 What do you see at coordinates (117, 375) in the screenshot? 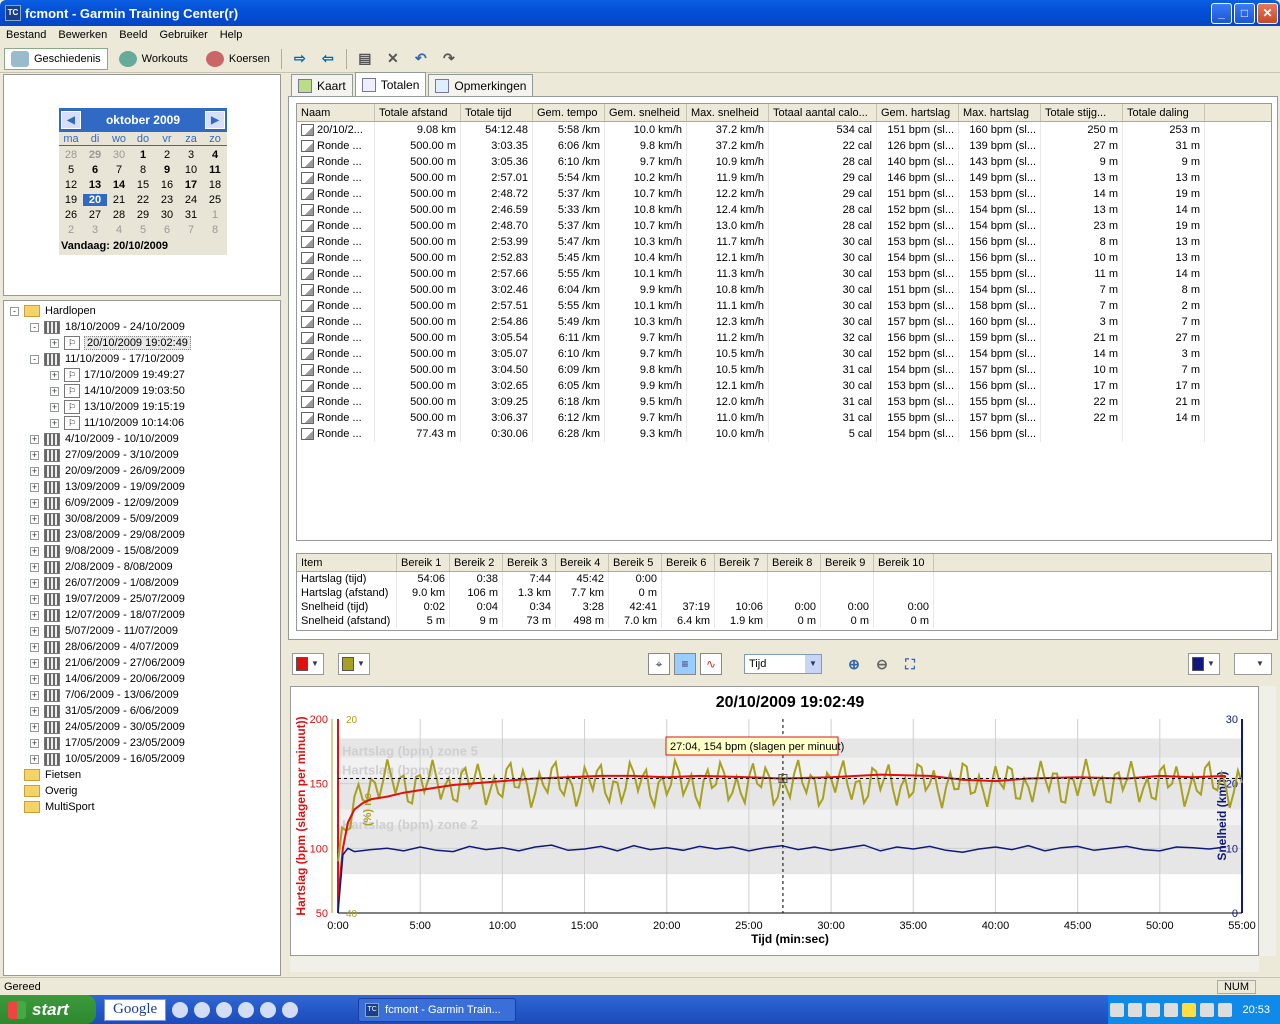
I see `tree-item: + ⚐ 17/10/2009 19:49:27` at bounding box center [117, 375].